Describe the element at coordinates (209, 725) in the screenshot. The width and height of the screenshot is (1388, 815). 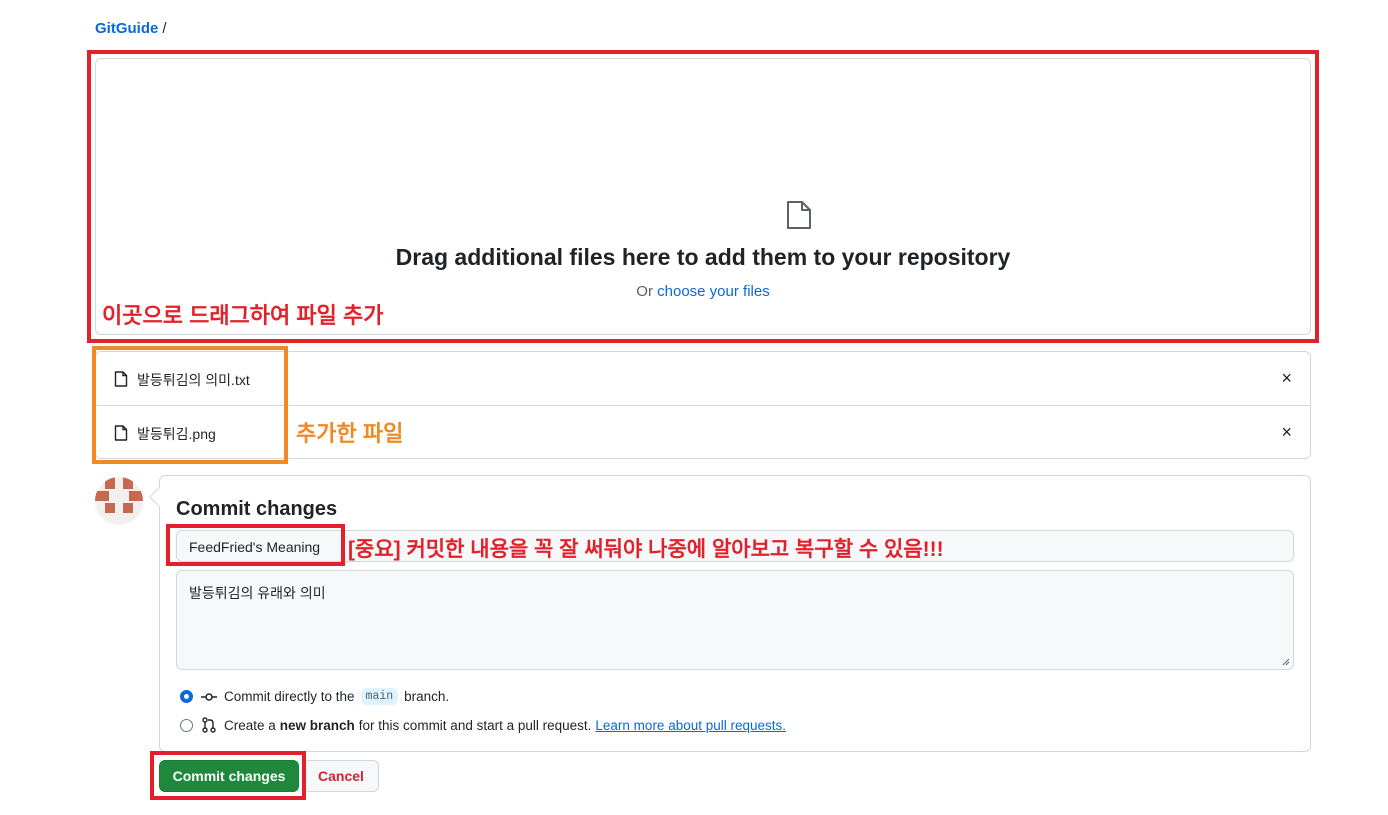
I see `git-pull-request-icon` at that location.